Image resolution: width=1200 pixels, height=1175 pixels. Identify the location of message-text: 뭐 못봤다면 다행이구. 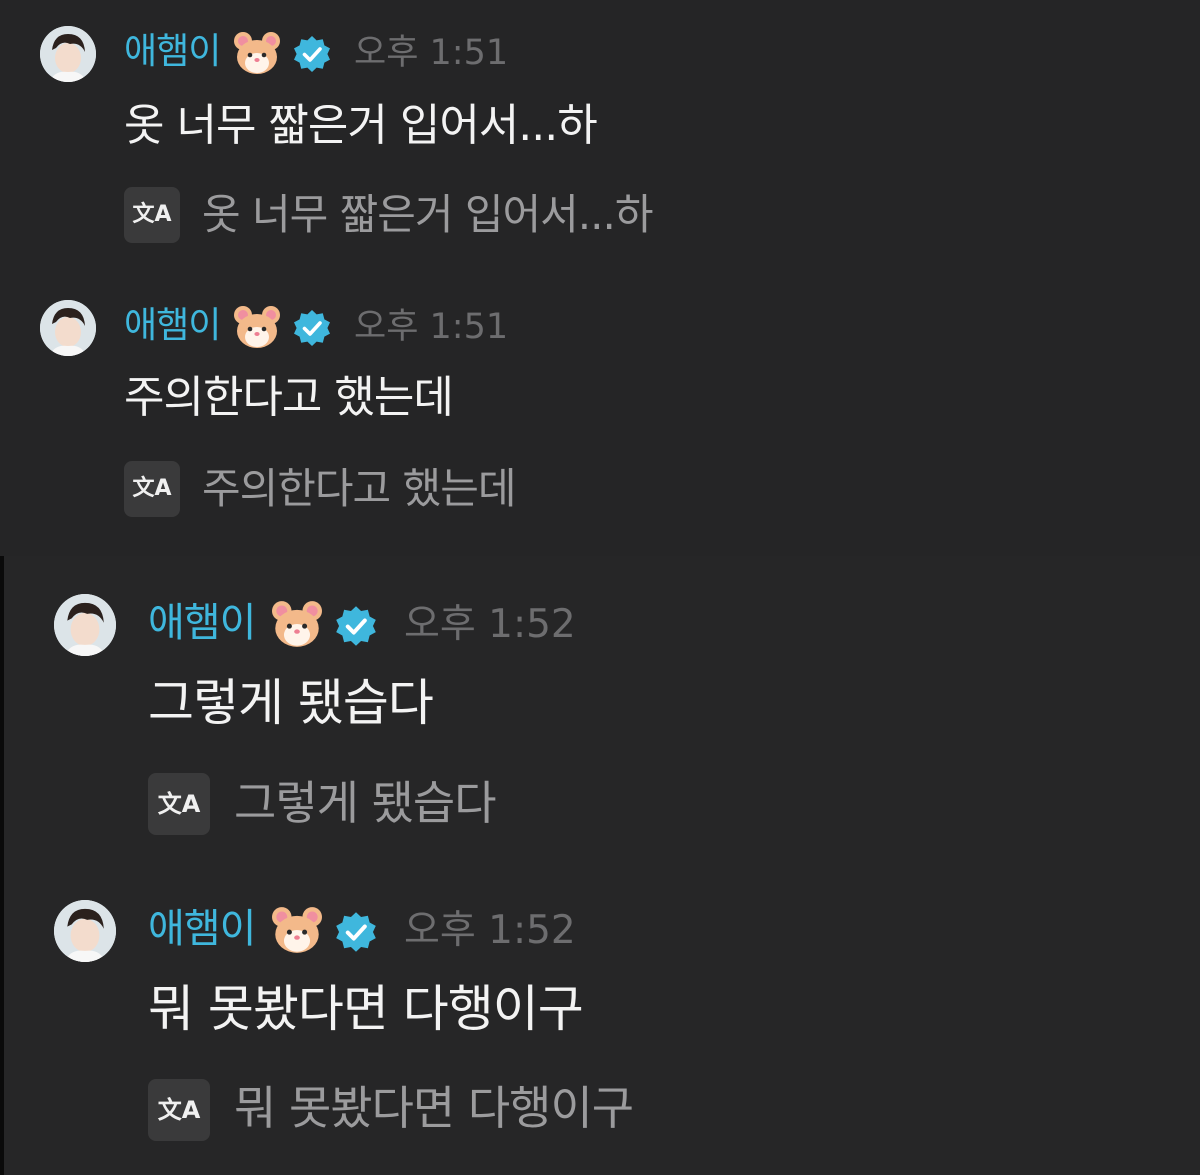
(366, 1009).